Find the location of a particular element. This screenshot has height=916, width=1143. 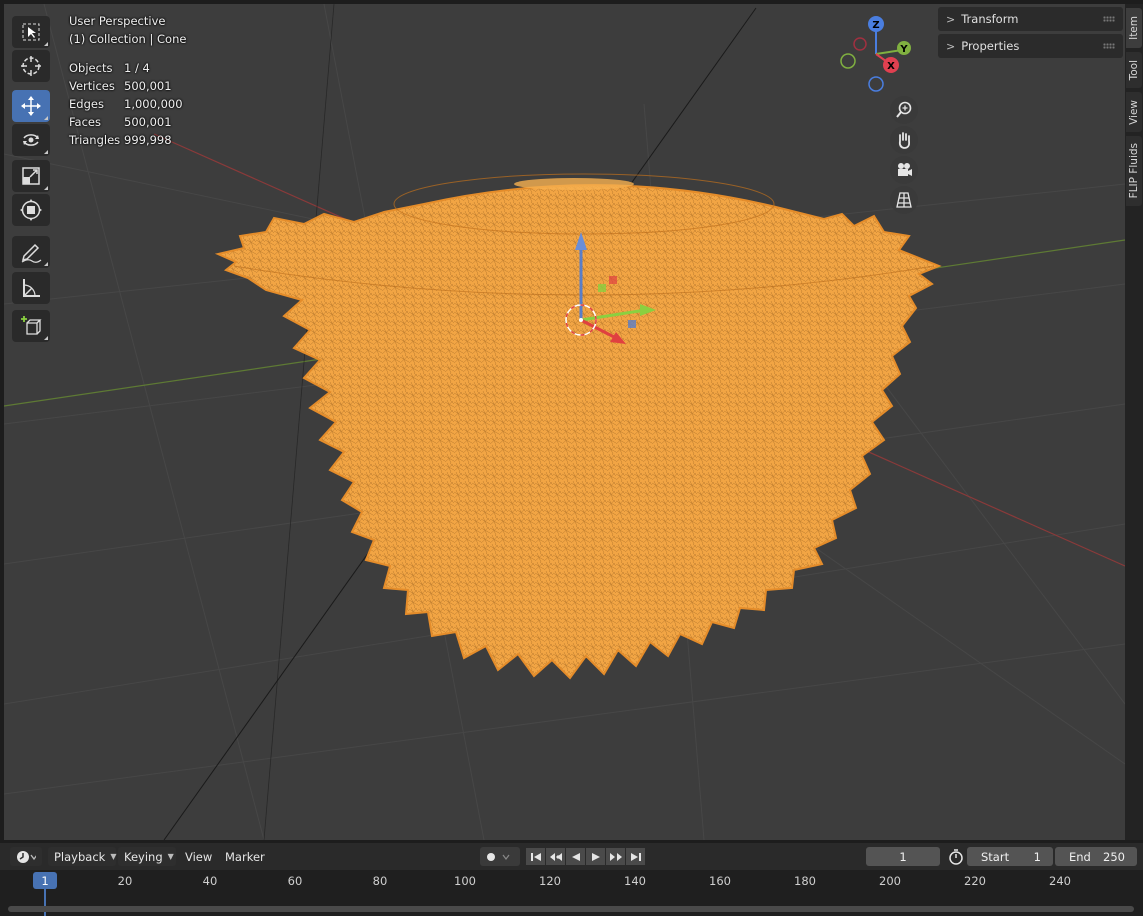

gizmo-y-label: Y is located at coordinates (903, 49).